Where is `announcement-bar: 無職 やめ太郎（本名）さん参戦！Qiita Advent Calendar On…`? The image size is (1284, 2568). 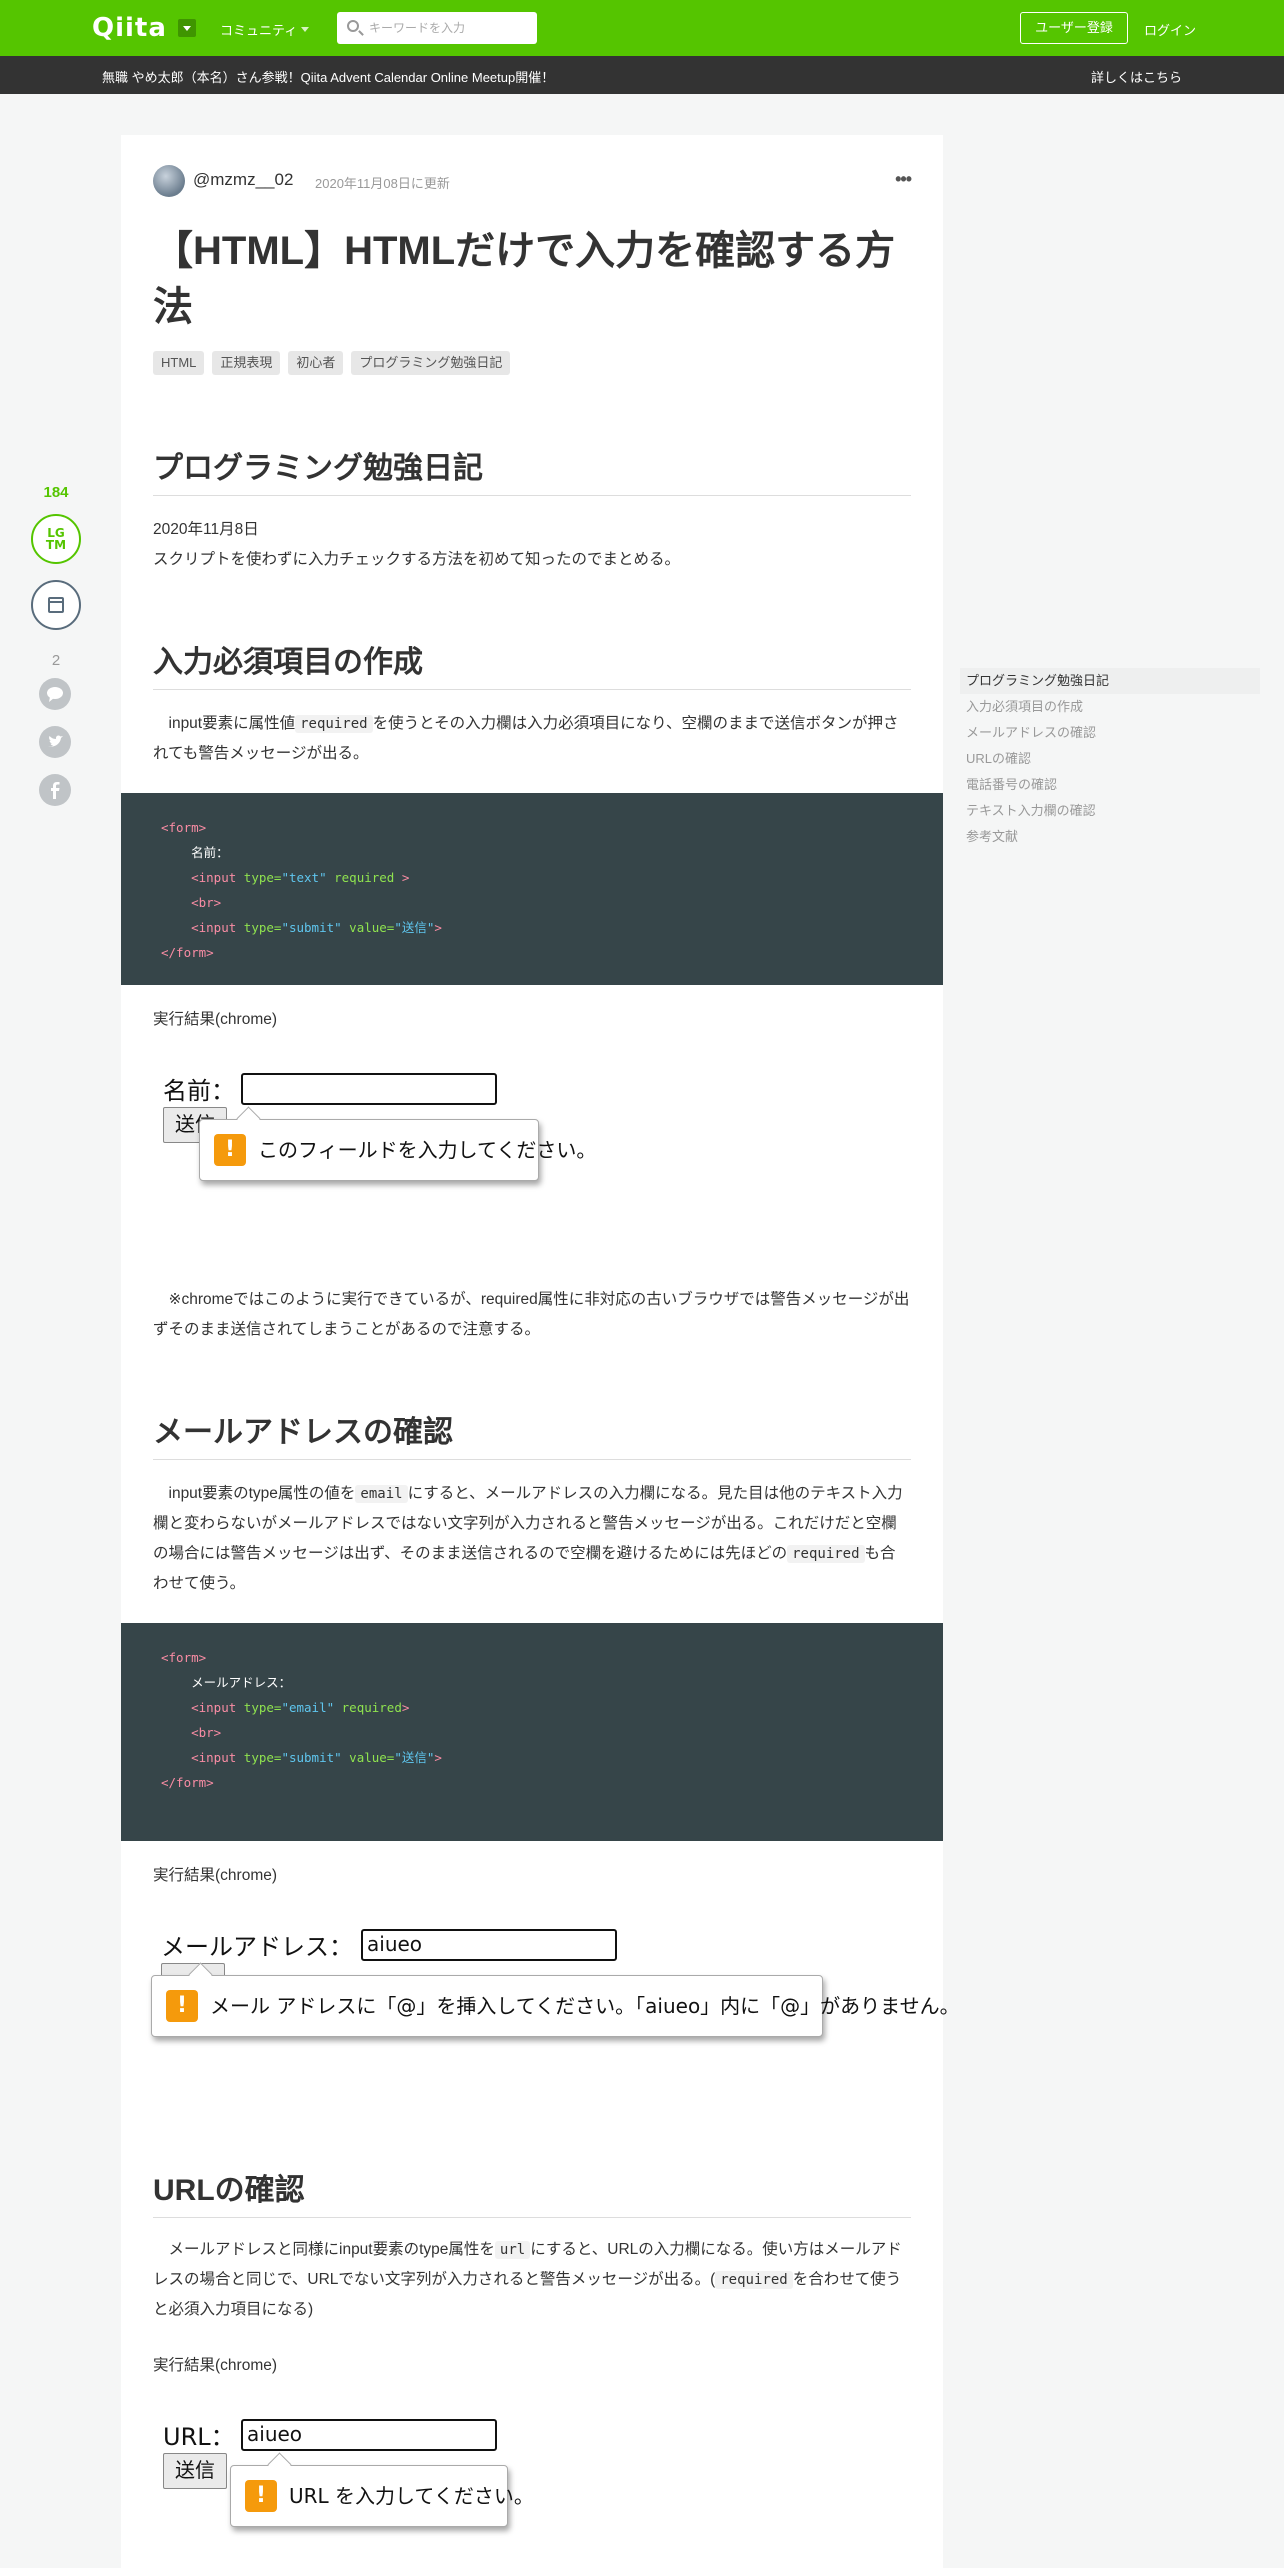 announcement-bar: 無職 やめ太郎（本名）さん参戦！Qiita Advent Calendar On… is located at coordinates (642, 75).